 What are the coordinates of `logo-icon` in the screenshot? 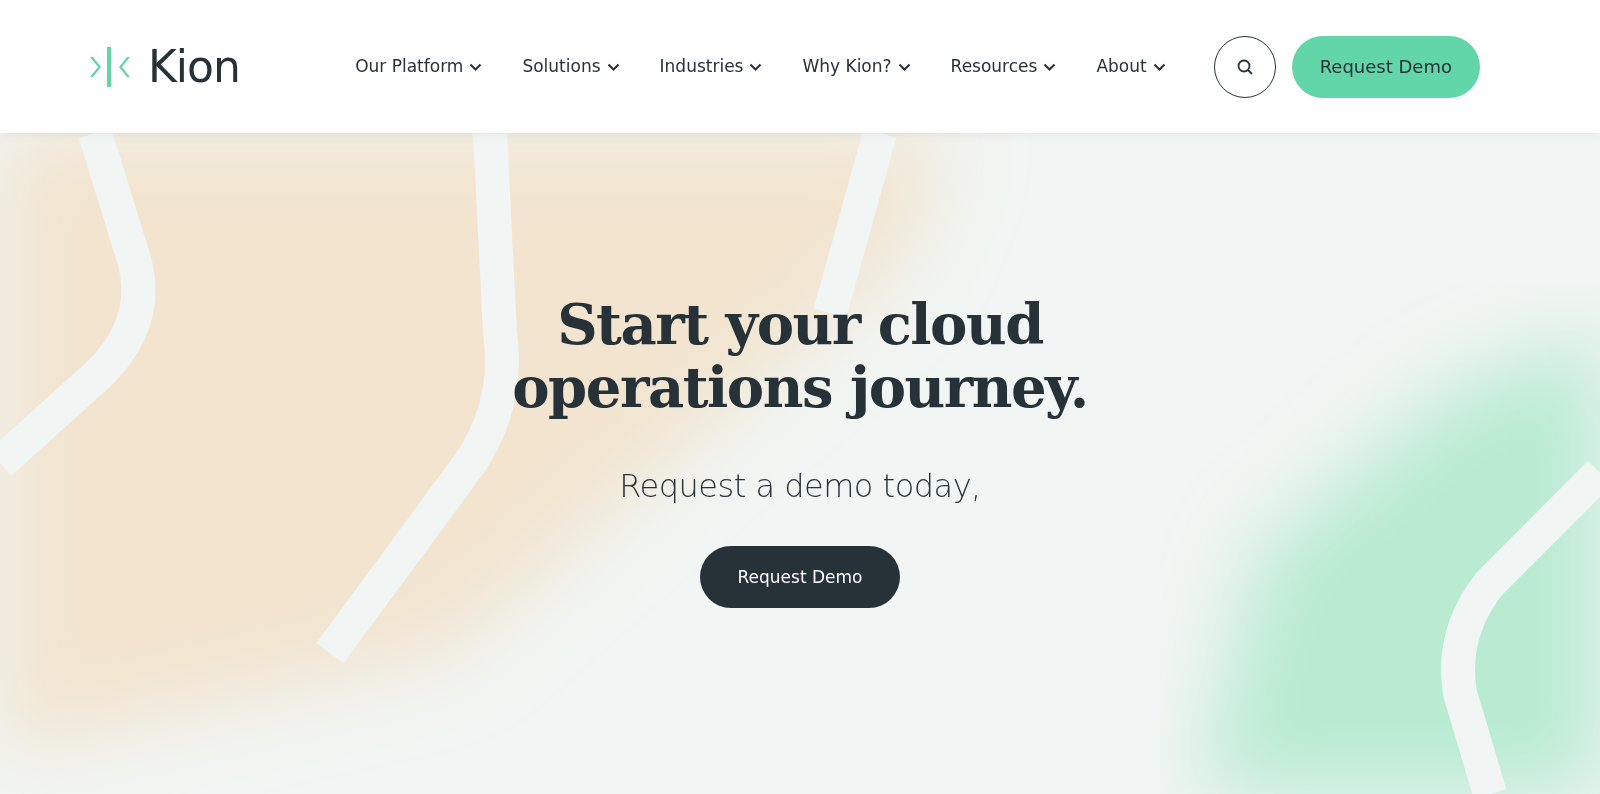 It's located at (110, 66).